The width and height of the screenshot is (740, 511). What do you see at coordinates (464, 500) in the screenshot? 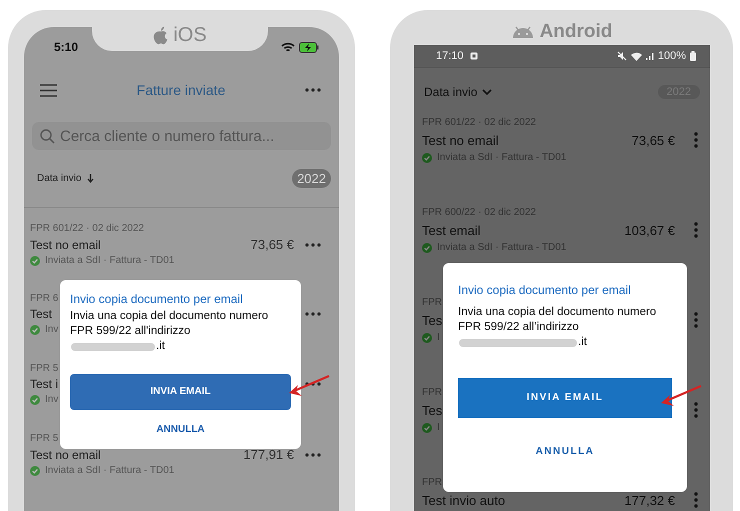
I see `customer-name: Test invio auto` at bounding box center [464, 500].